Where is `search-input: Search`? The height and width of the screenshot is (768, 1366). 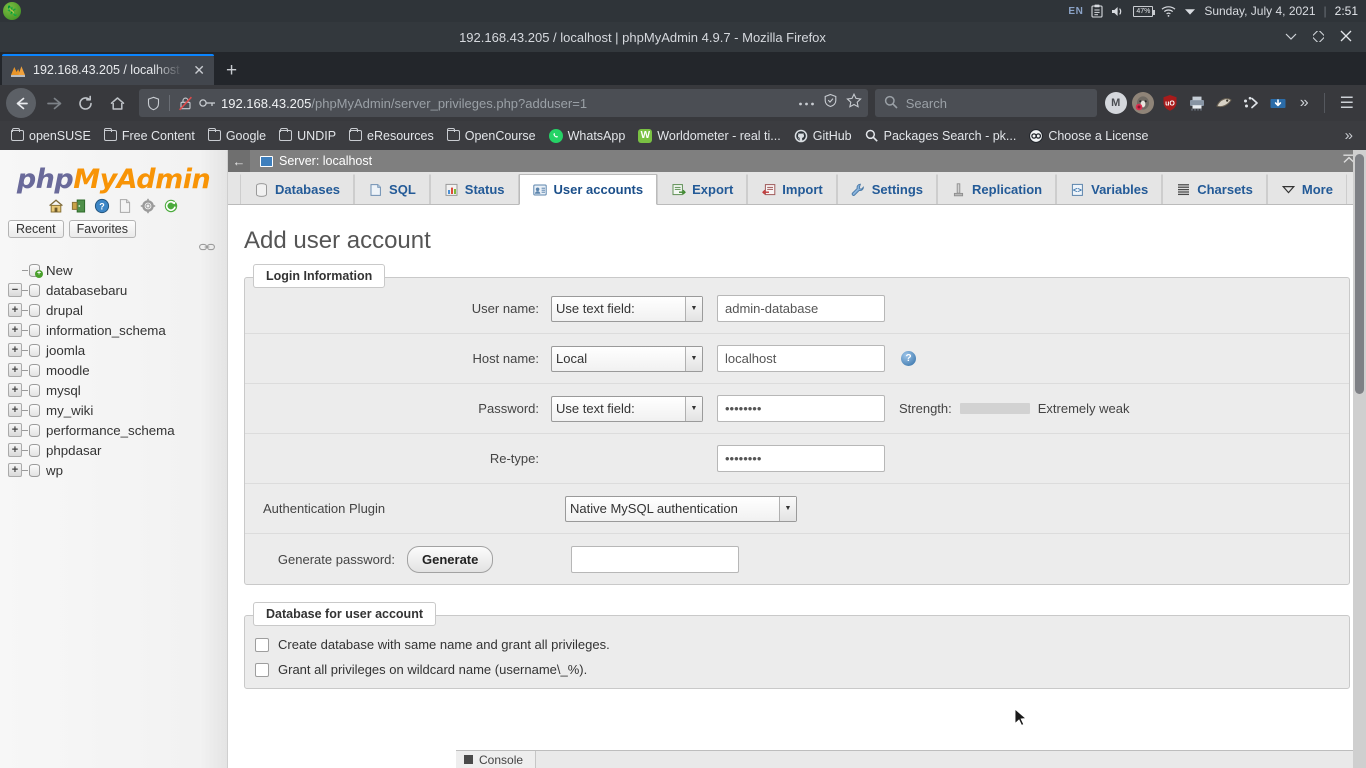
search-input: Search is located at coordinates (926, 103).